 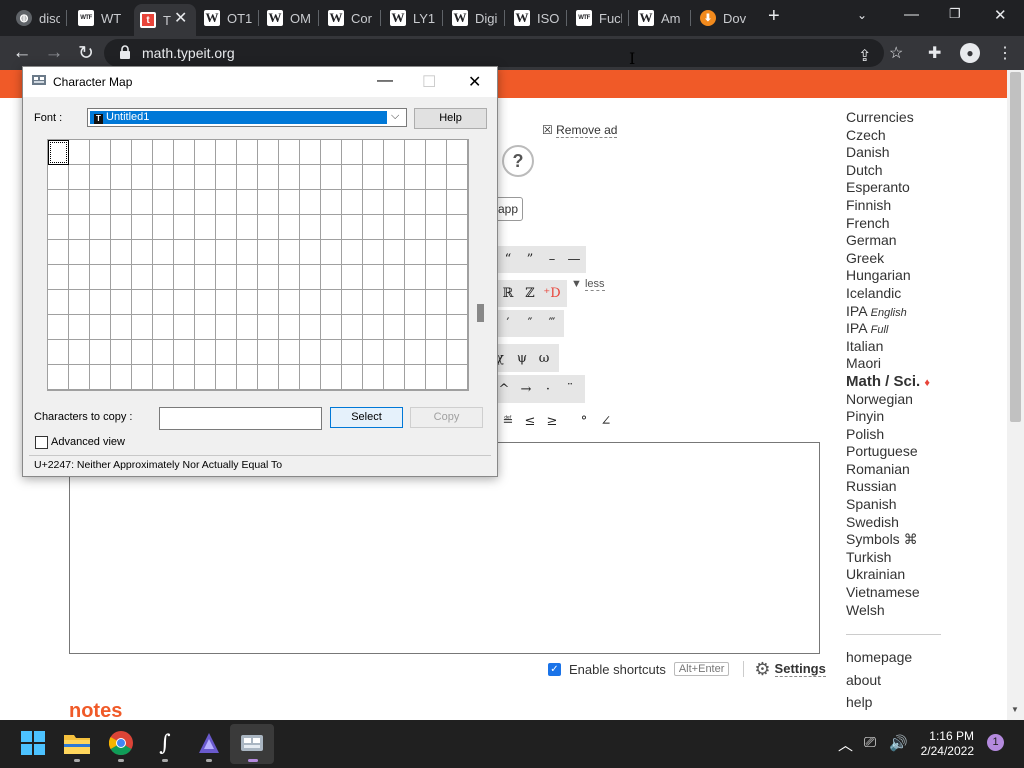 I want to click on tab-wiki-ot1: W OT1, so click(x=228, y=18).